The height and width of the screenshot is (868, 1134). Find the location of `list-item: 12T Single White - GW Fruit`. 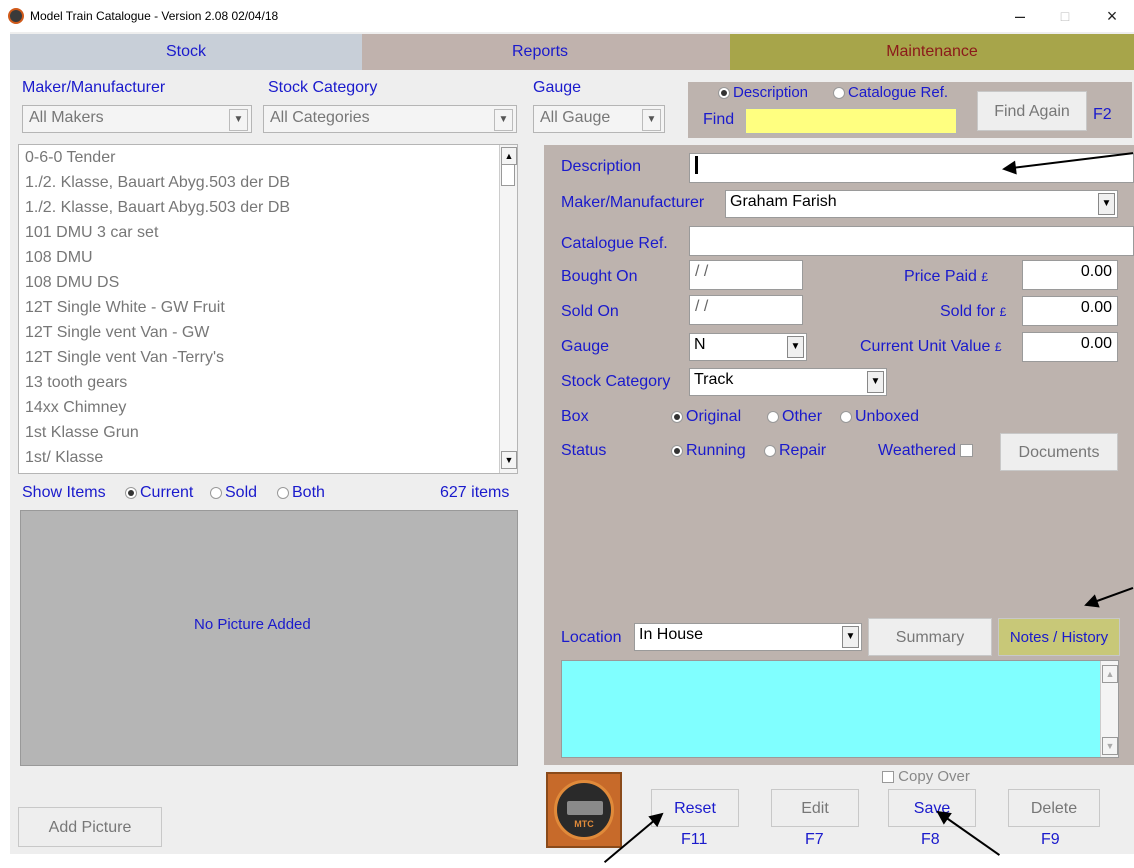

list-item: 12T Single White - GW Fruit is located at coordinates (125, 308).